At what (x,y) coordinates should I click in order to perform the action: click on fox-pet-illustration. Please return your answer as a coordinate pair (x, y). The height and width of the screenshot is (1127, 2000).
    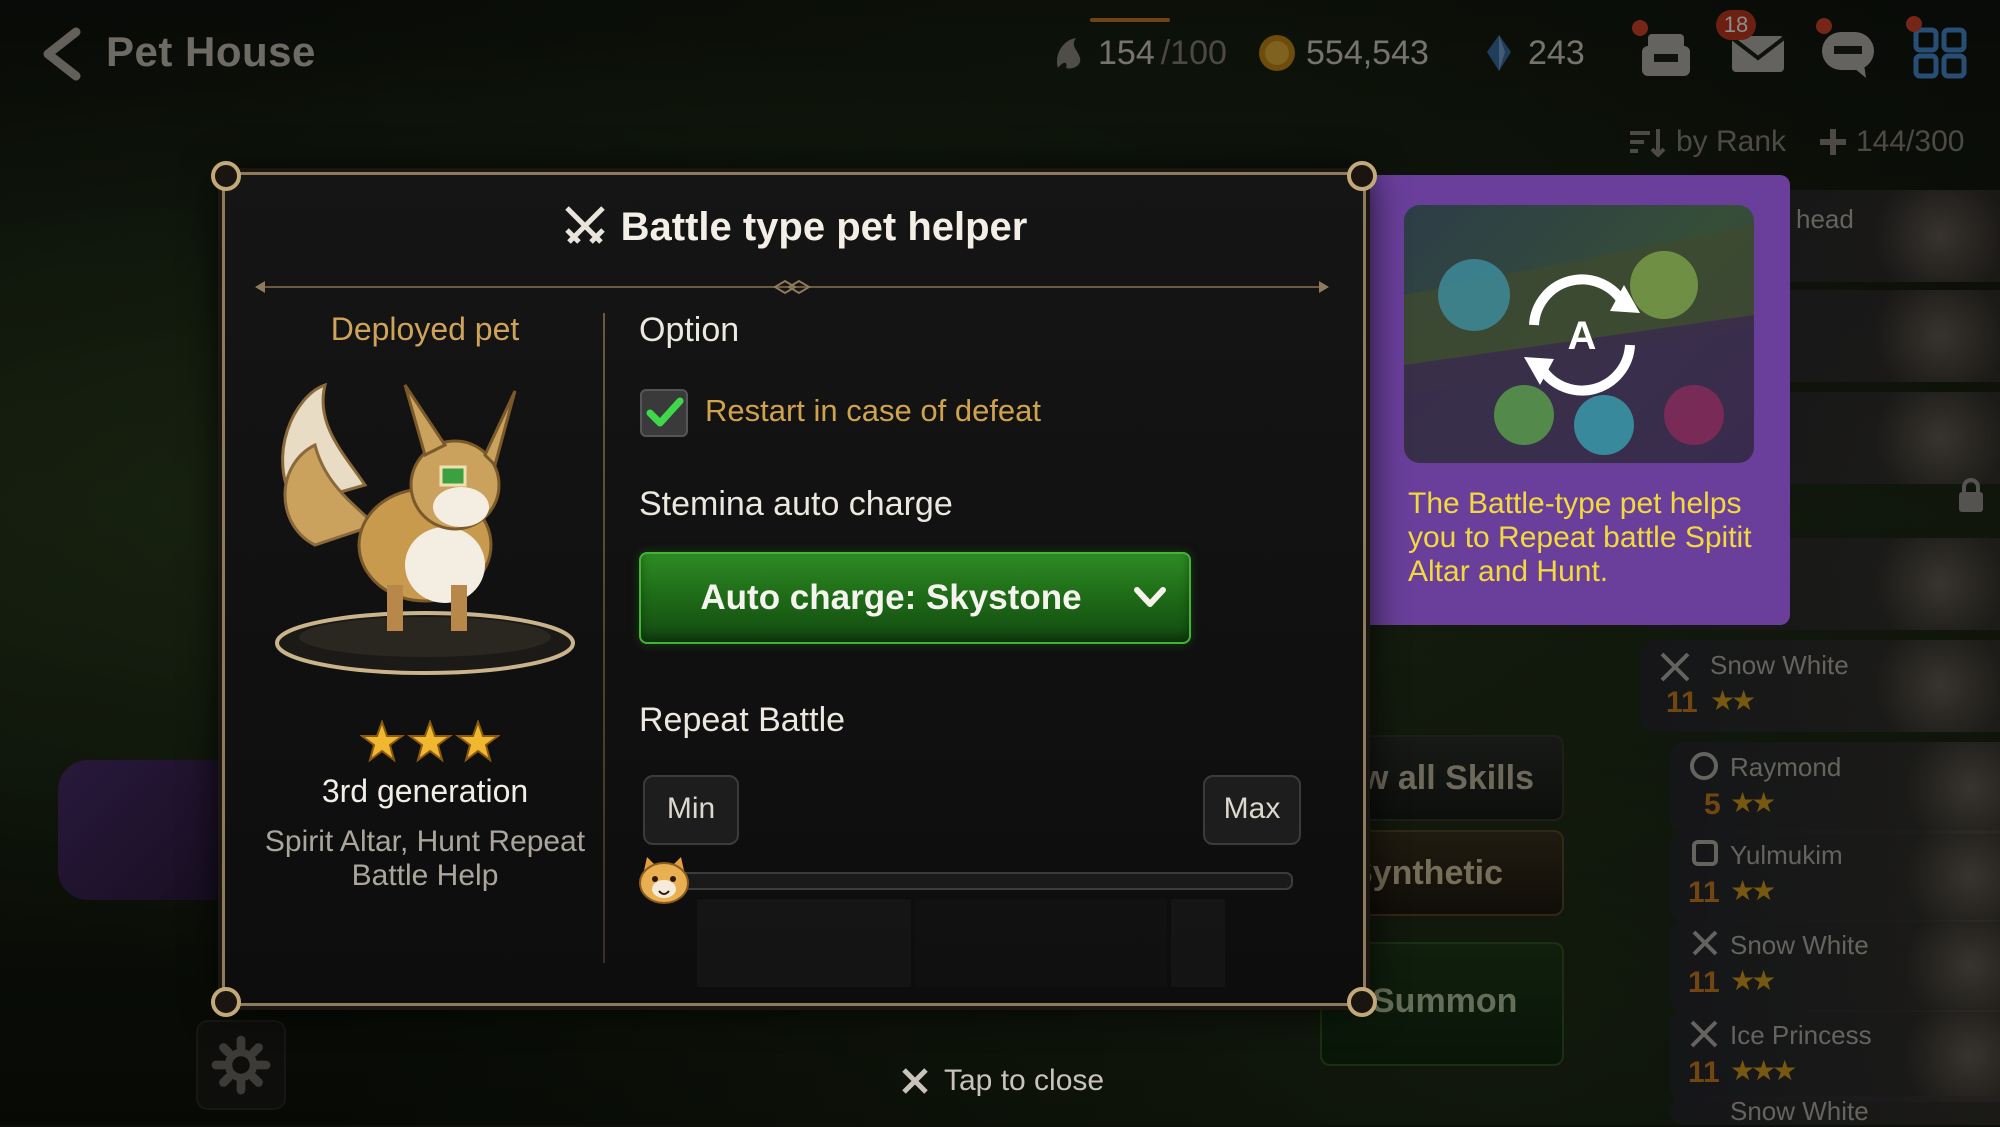
    Looking at the image, I should click on (425, 528).